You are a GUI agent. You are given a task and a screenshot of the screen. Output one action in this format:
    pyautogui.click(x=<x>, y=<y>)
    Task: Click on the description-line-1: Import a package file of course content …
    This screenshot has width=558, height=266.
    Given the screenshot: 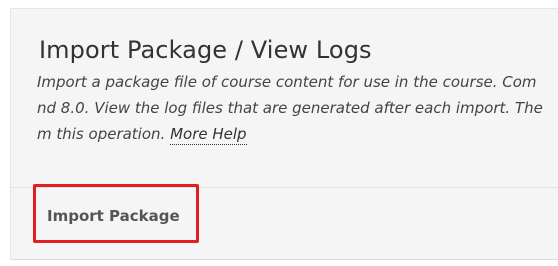 What is the action you would take?
    pyautogui.click(x=287, y=82)
    